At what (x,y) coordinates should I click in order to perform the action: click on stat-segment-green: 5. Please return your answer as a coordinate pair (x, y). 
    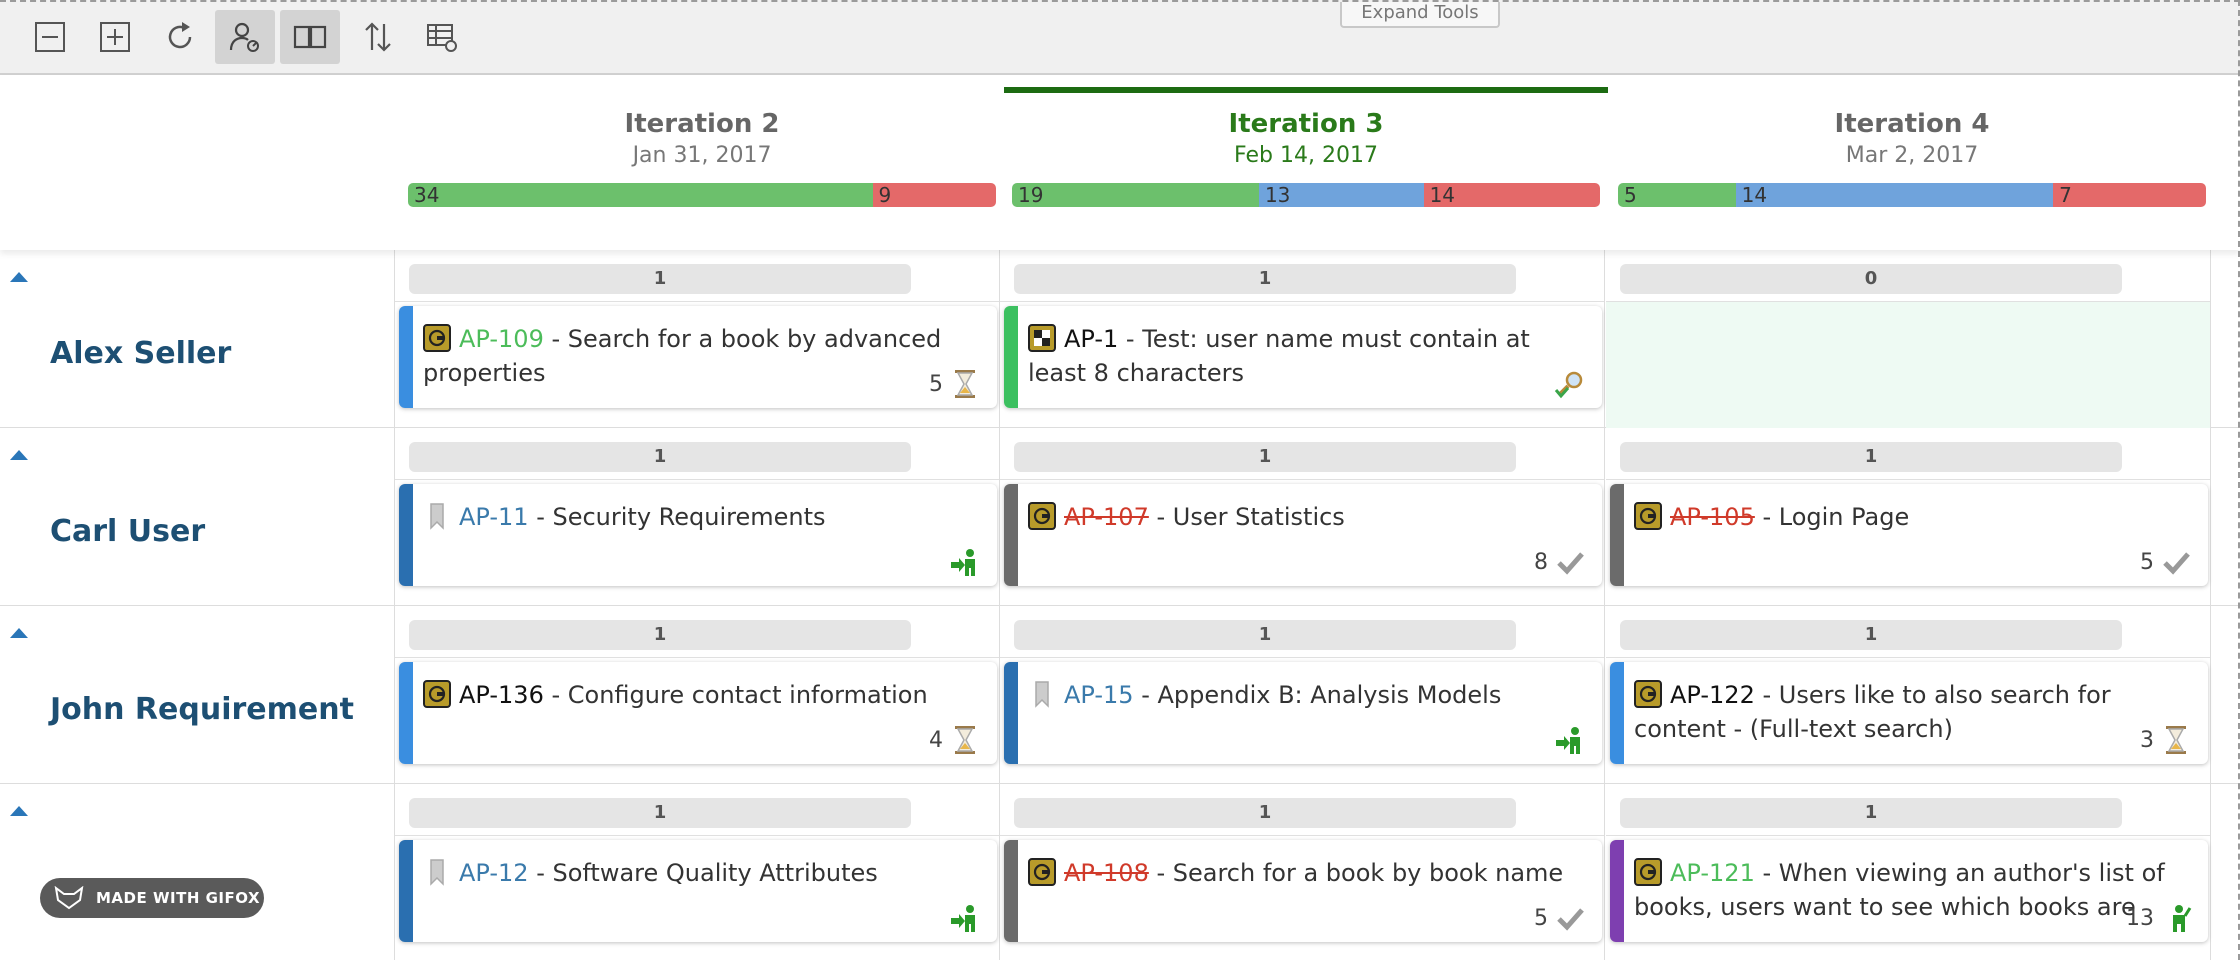
    Looking at the image, I should click on (1677, 195).